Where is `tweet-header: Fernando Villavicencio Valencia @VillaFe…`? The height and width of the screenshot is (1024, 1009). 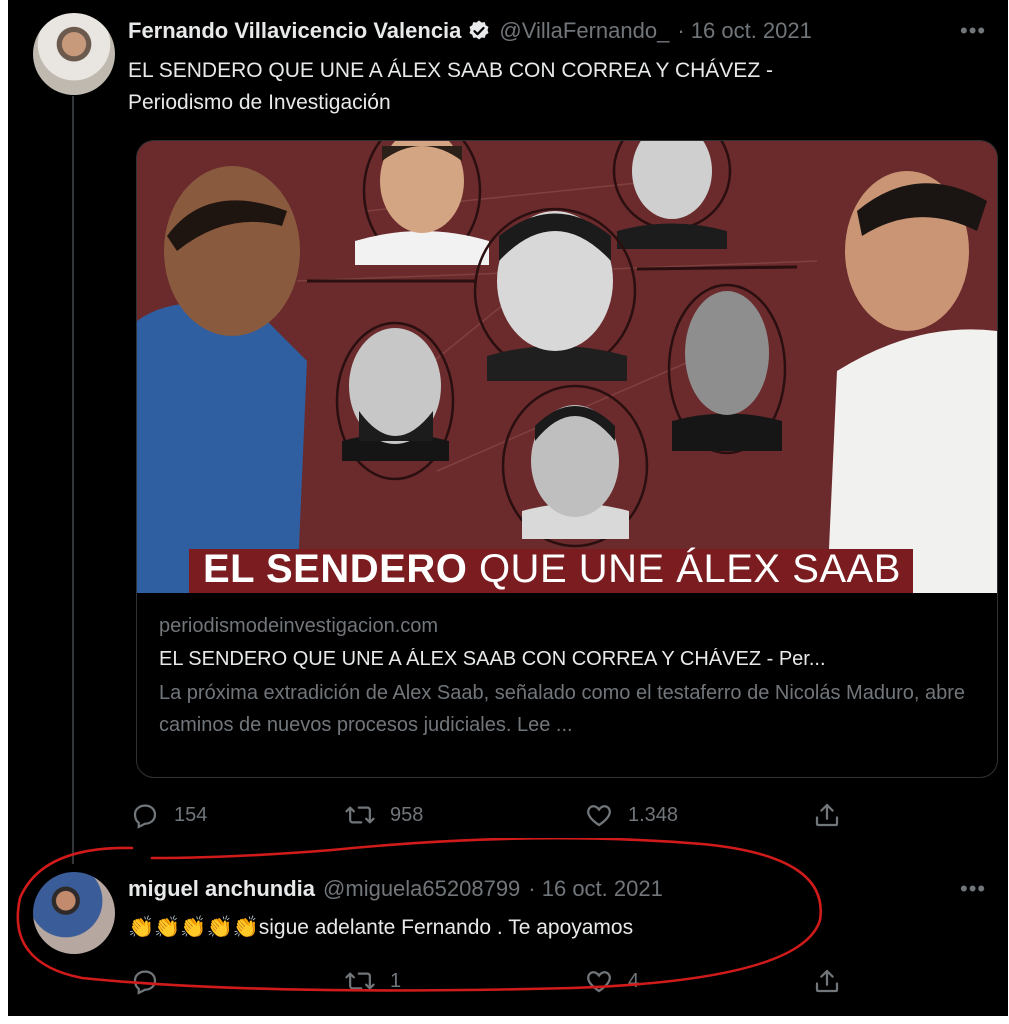
tweet-header: Fernando Villavicencio Valencia @VillaFe… is located at coordinates (470, 31).